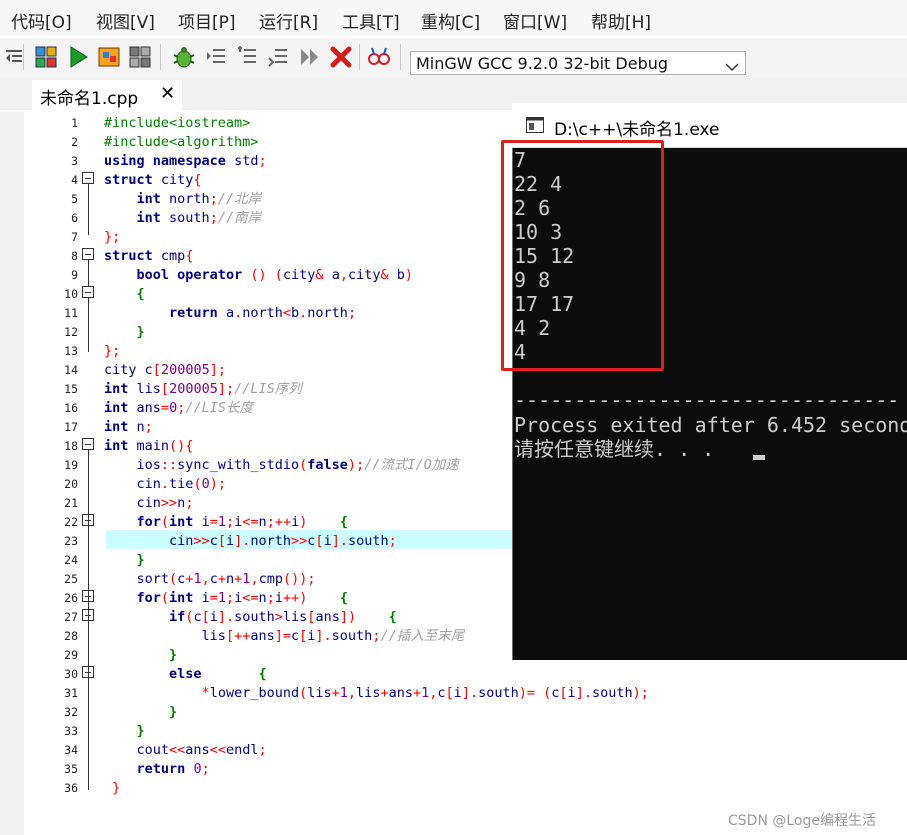 The image size is (907, 835). What do you see at coordinates (74, 123) in the screenshot?
I see `line-number: 1` at bounding box center [74, 123].